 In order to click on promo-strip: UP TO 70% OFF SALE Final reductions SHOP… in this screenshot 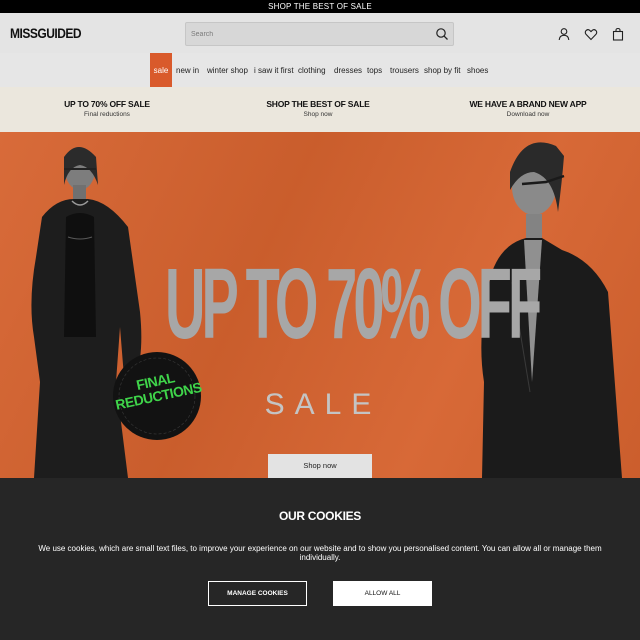, I will do `click(320, 109)`.